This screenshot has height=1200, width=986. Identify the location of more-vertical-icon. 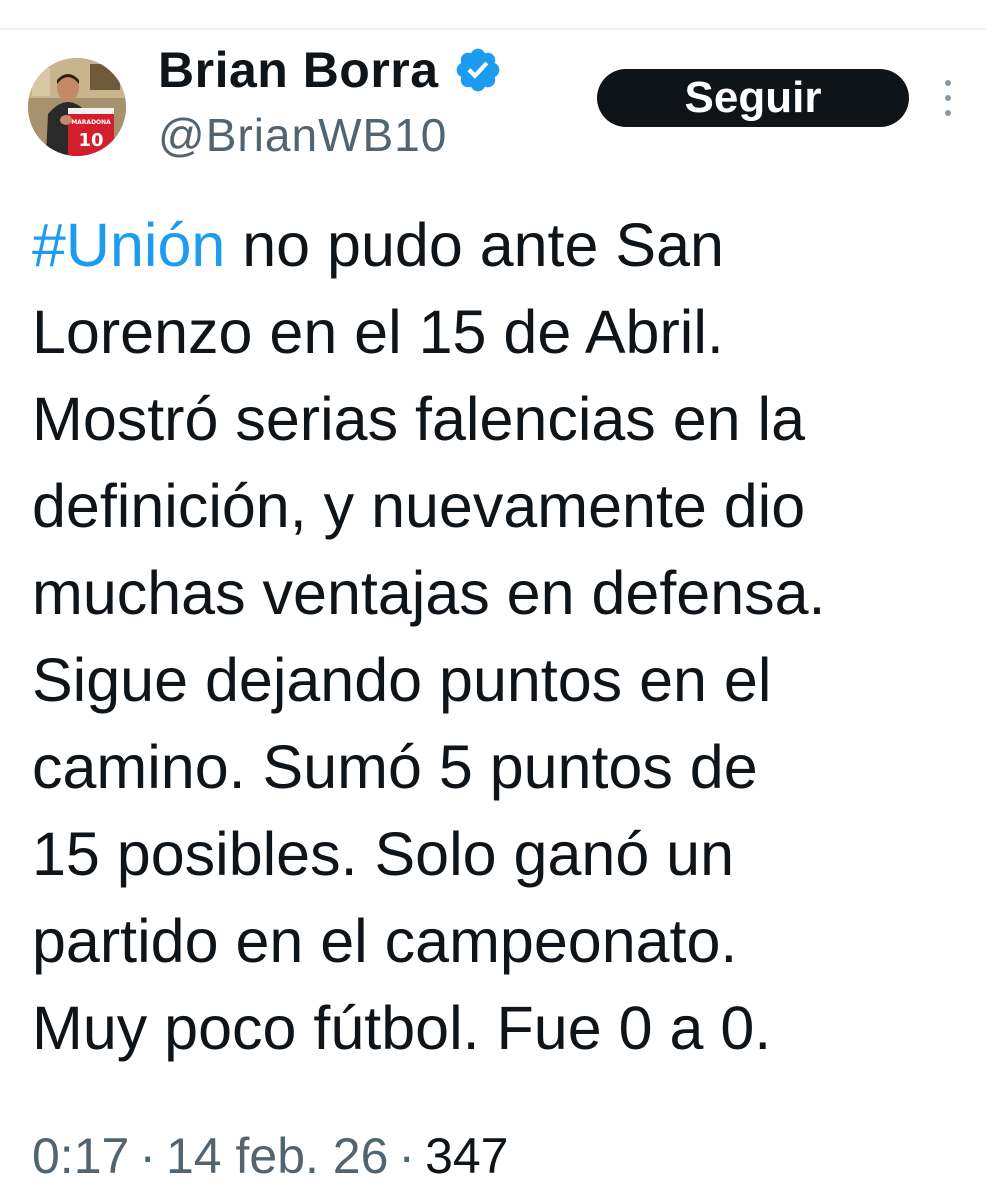
(948, 98).